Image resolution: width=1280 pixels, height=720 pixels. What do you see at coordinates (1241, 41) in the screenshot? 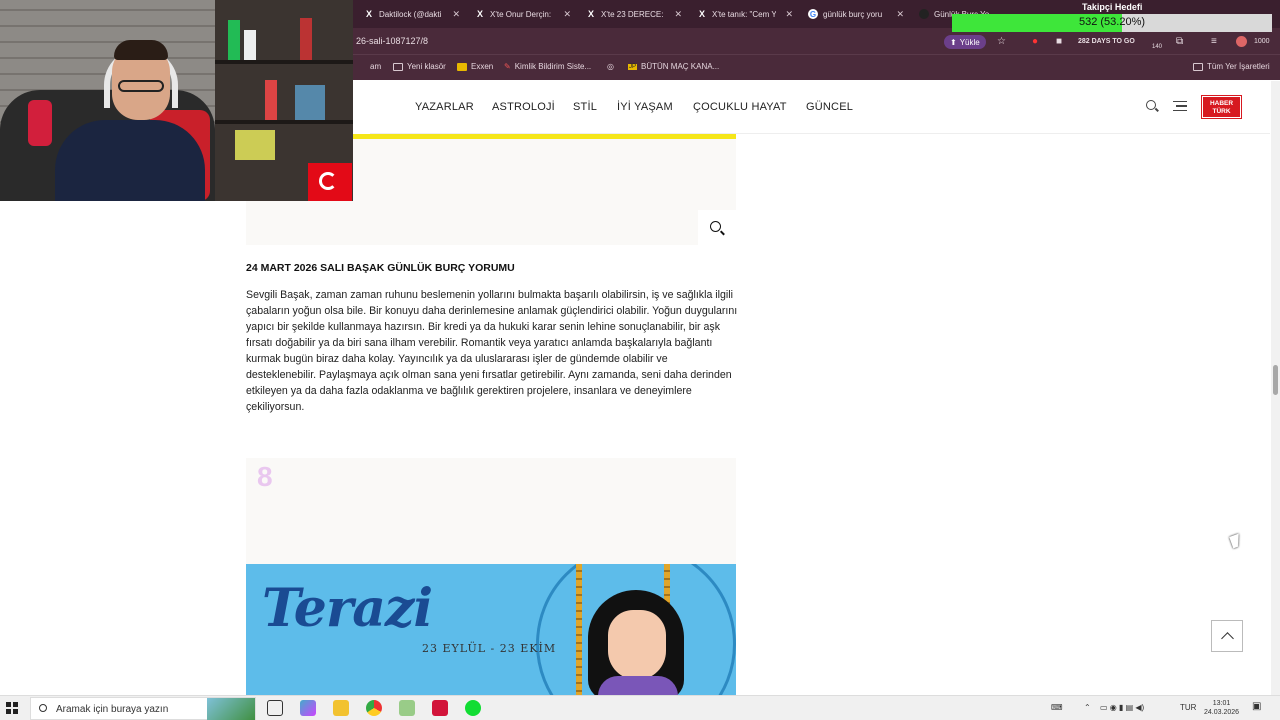
I see `avatar` at bounding box center [1241, 41].